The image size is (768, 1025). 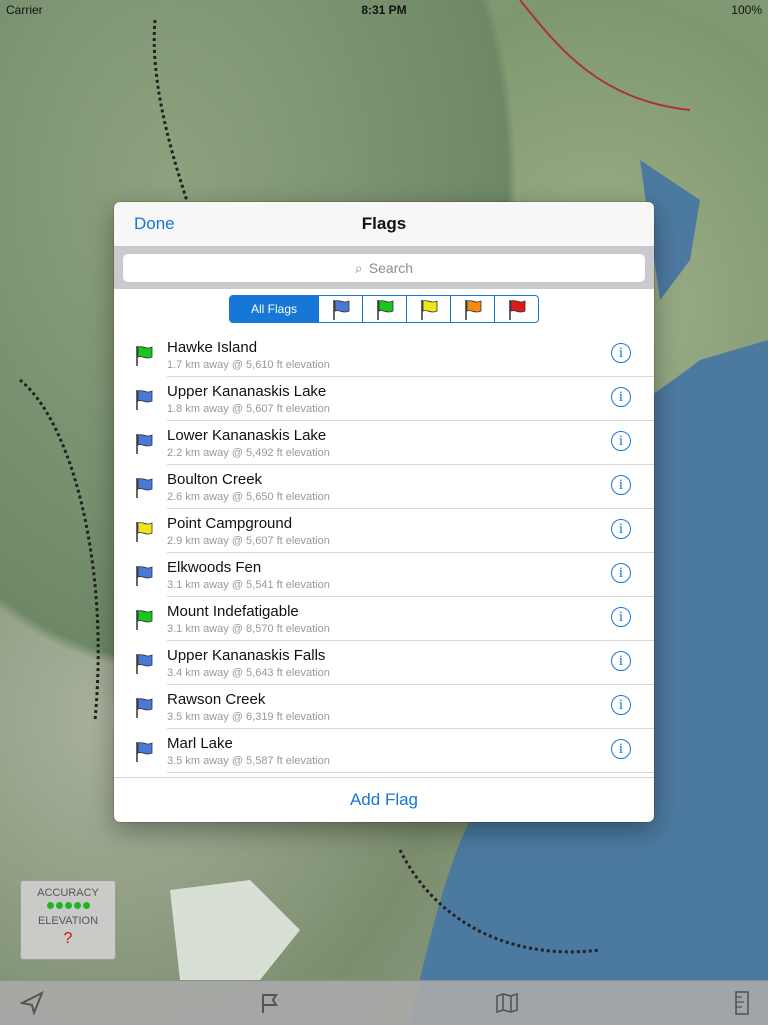 What do you see at coordinates (247, 391) in the screenshot?
I see `flag-name: Upper Kananaskis Lake` at bounding box center [247, 391].